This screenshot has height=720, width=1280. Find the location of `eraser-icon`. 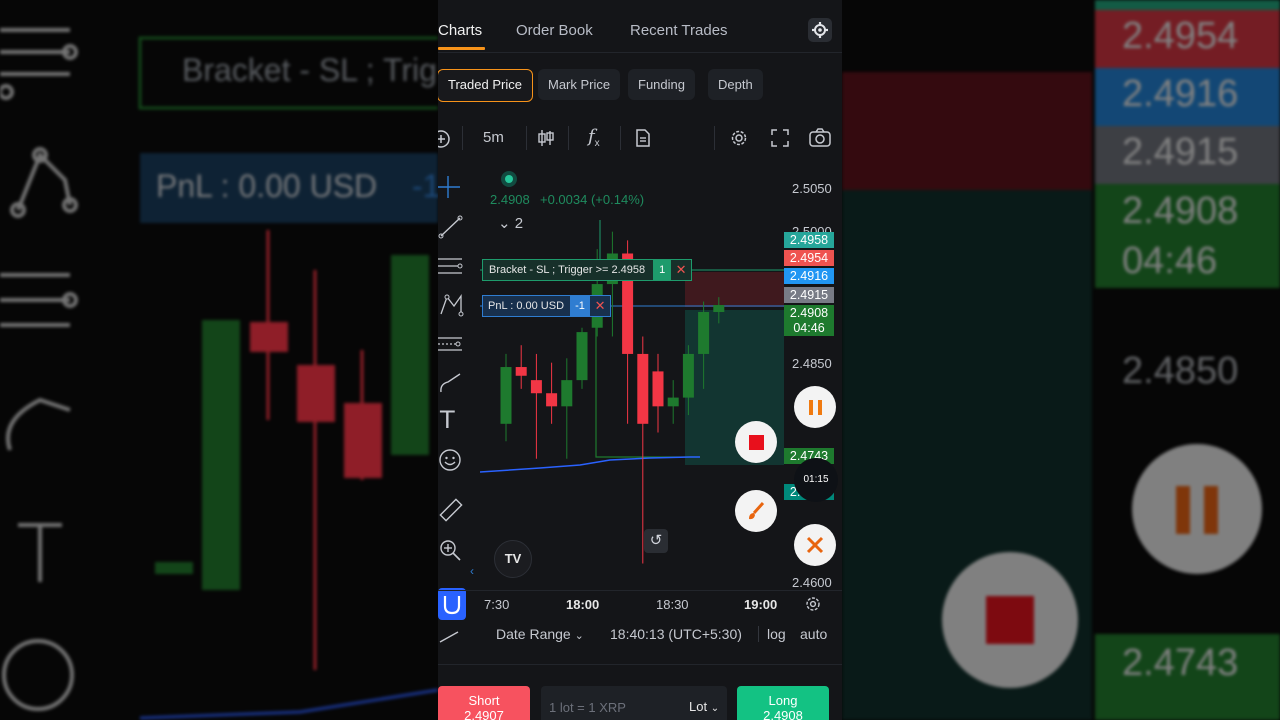

eraser-icon is located at coordinates (451, 637).